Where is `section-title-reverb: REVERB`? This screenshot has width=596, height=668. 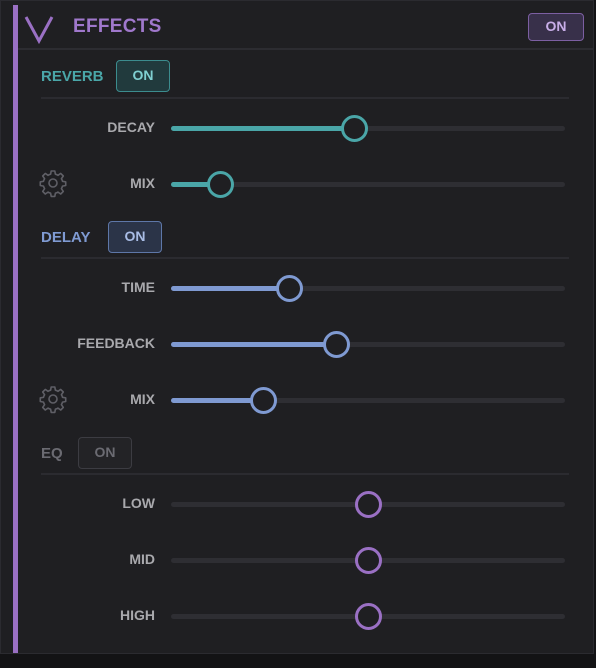 section-title-reverb: REVERB is located at coordinates (72, 76).